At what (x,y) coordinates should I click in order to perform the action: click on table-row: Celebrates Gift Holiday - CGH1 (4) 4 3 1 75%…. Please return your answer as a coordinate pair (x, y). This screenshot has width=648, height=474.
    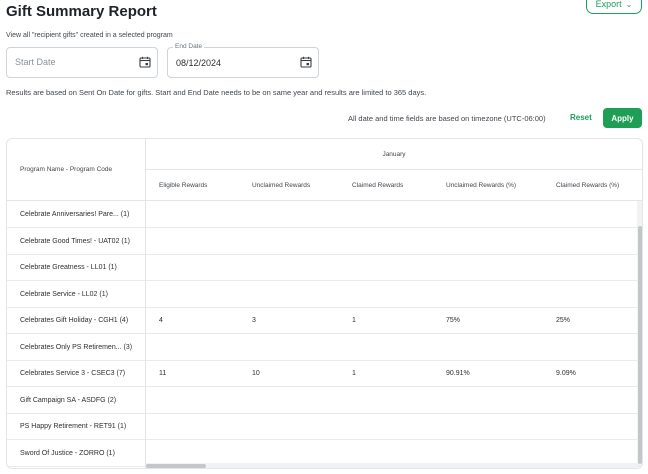
    Looking at the image, I should click on (324, 320).